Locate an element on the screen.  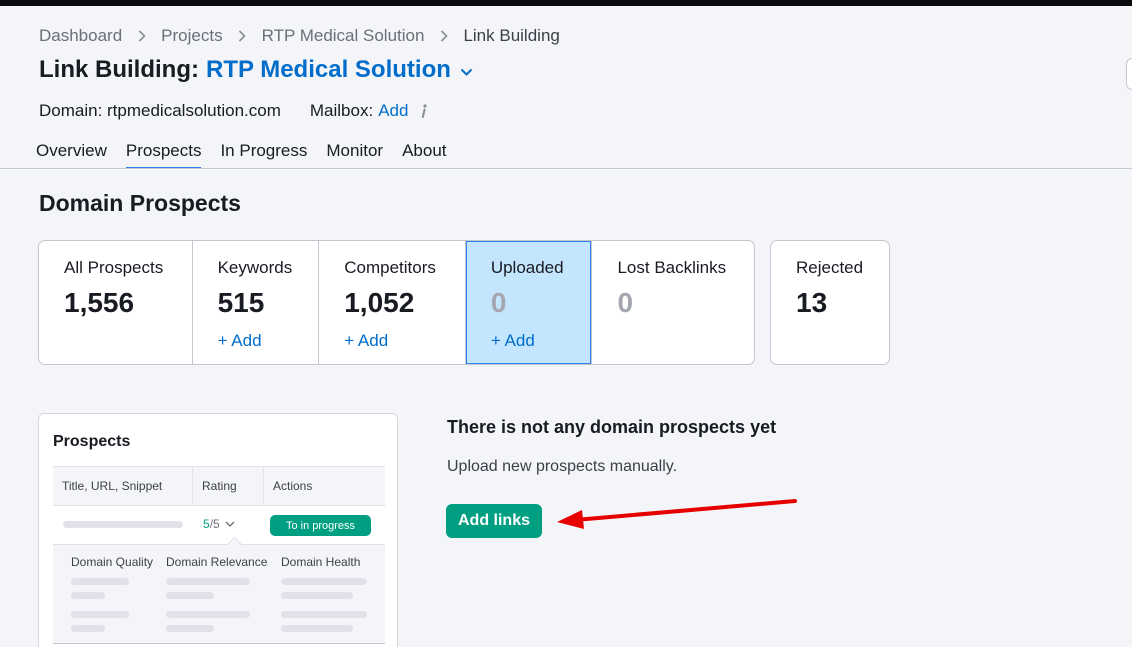
tab-about: About is located at coordinates (424, 155).